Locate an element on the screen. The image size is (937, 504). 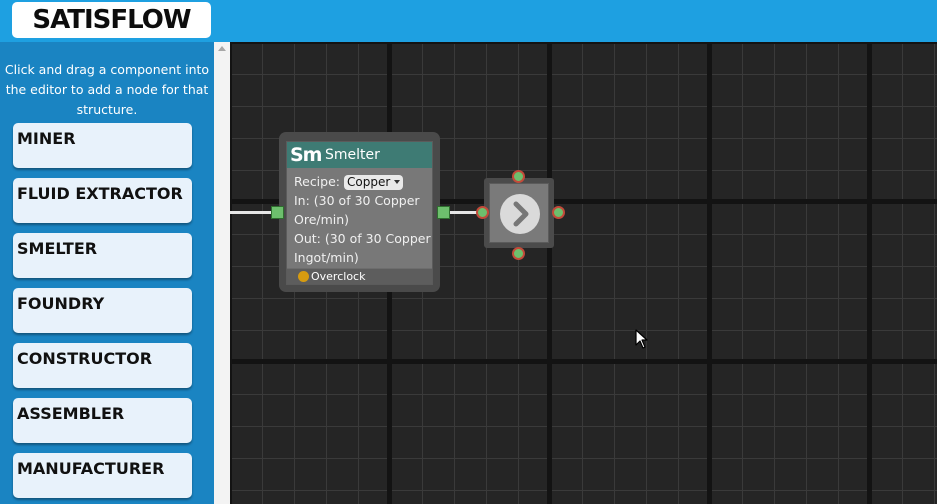
component-manufacturer: MANUFACTURER is located at coordinates (102, 475).